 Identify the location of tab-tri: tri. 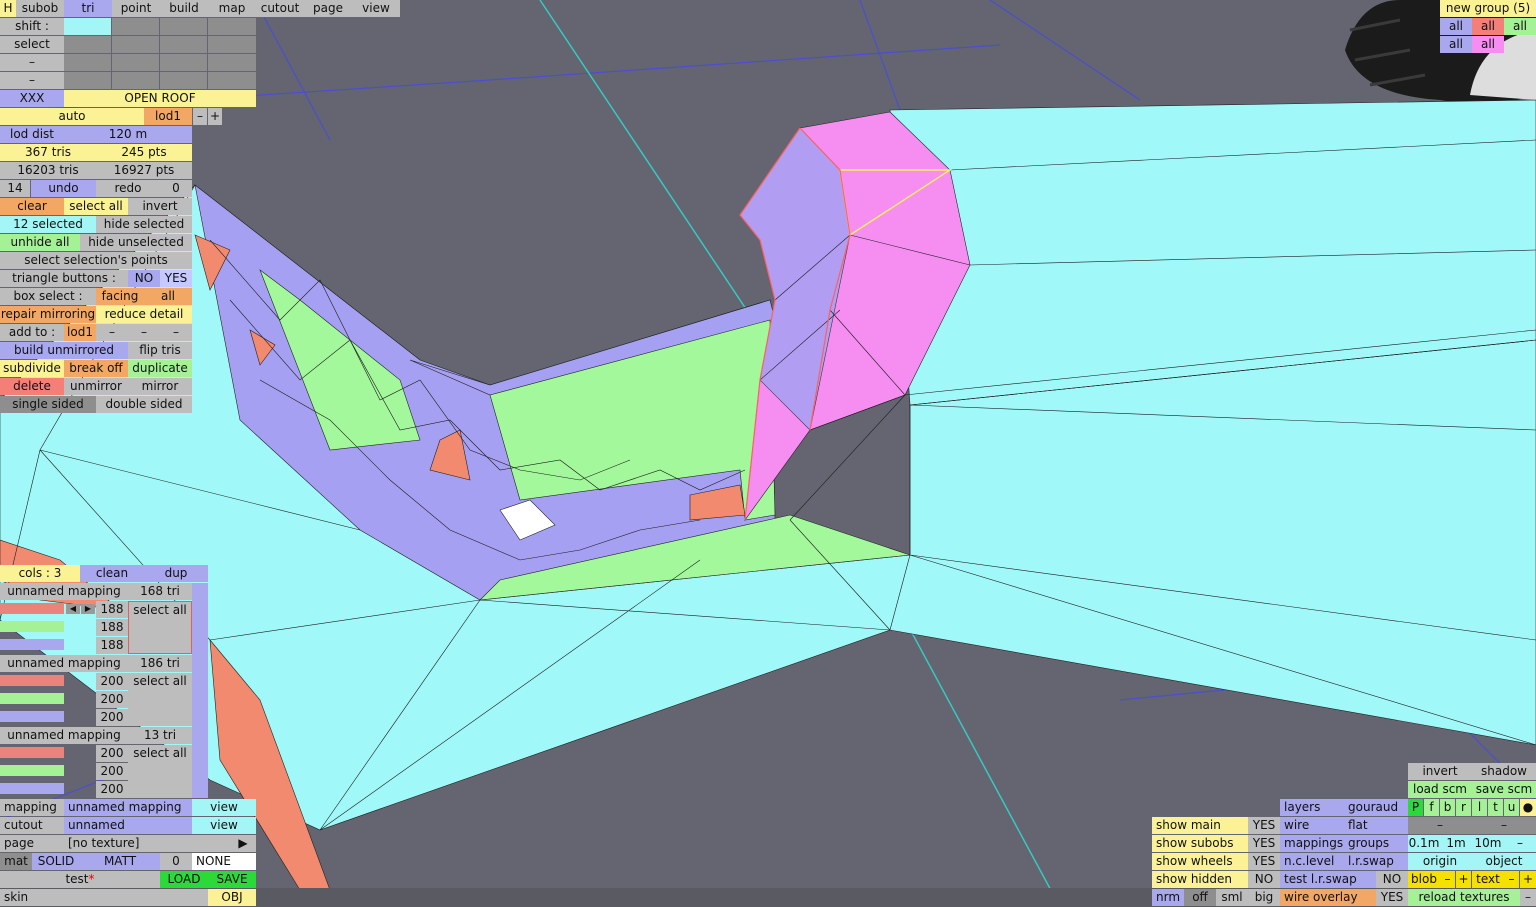
(88, 8).